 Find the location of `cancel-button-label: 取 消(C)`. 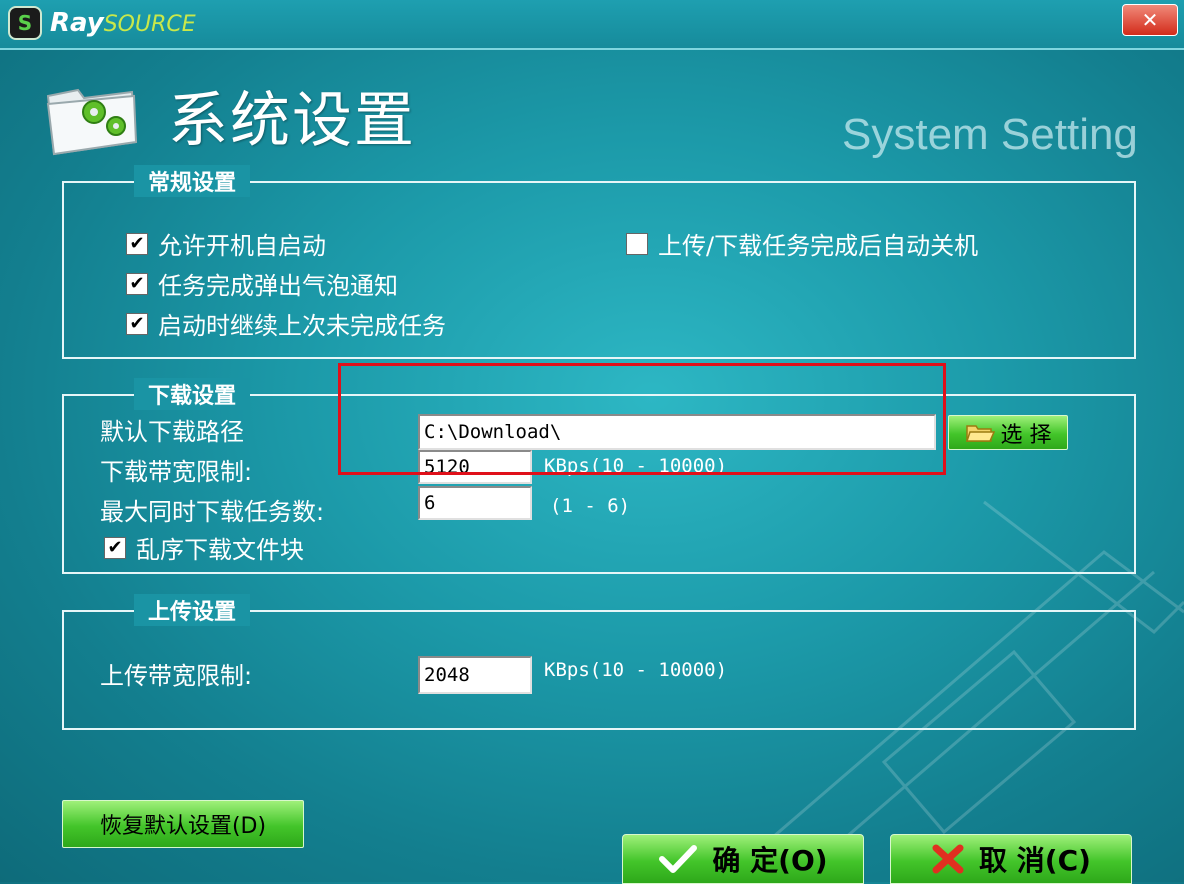

cancel-button-label: 取 消(C) is located at coordinates (1035, 860).